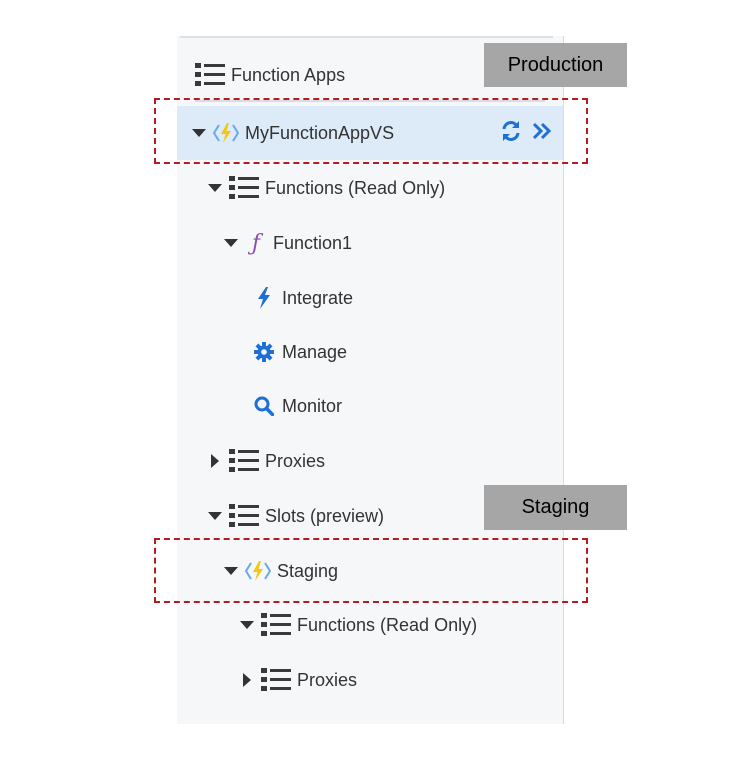 Image resolution: width=731 pixels, height=784 pixels. Describe the element at coordinates (315, 351) in the screenshot. I see `manage-label: Manage` at that location.